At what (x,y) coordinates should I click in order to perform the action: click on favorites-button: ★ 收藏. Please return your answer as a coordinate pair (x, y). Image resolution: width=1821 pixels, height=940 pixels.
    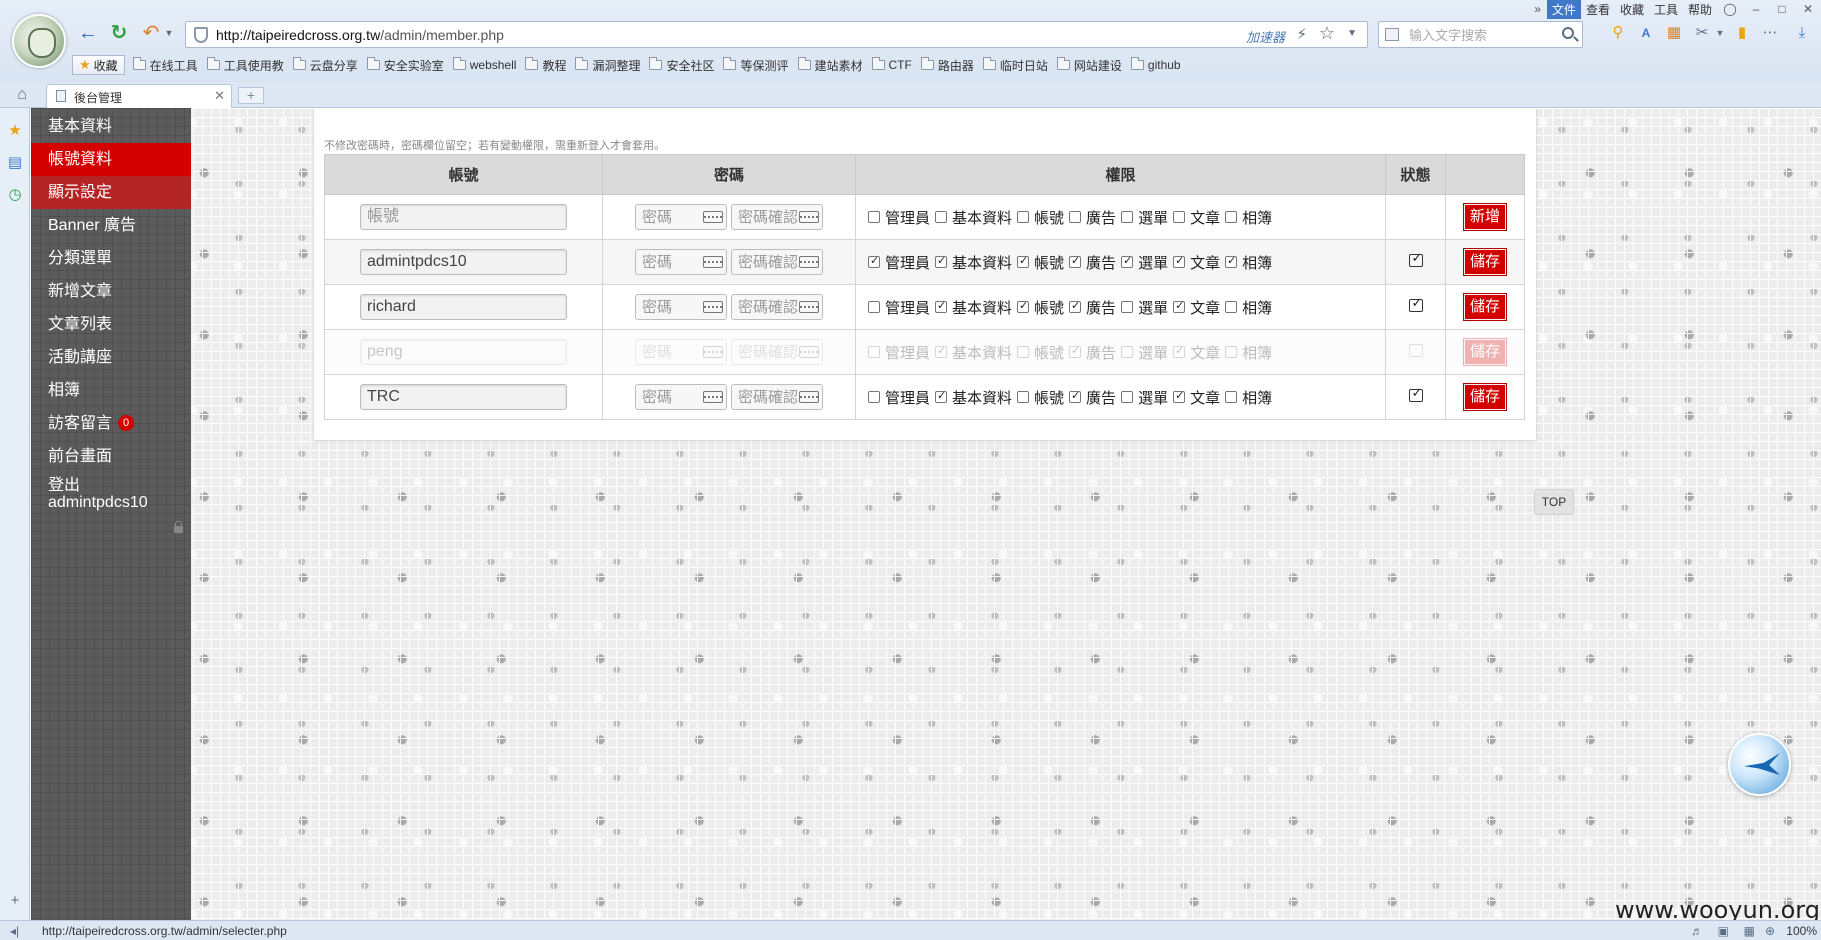
    Looking at the image, I should click on (98, 65).